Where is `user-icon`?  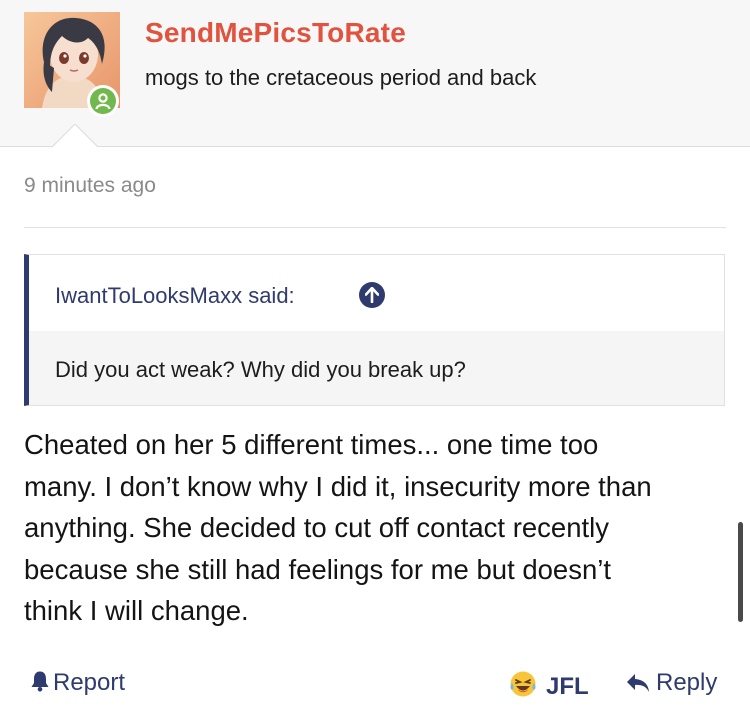
user-icon is located at coordinates (103, 101).